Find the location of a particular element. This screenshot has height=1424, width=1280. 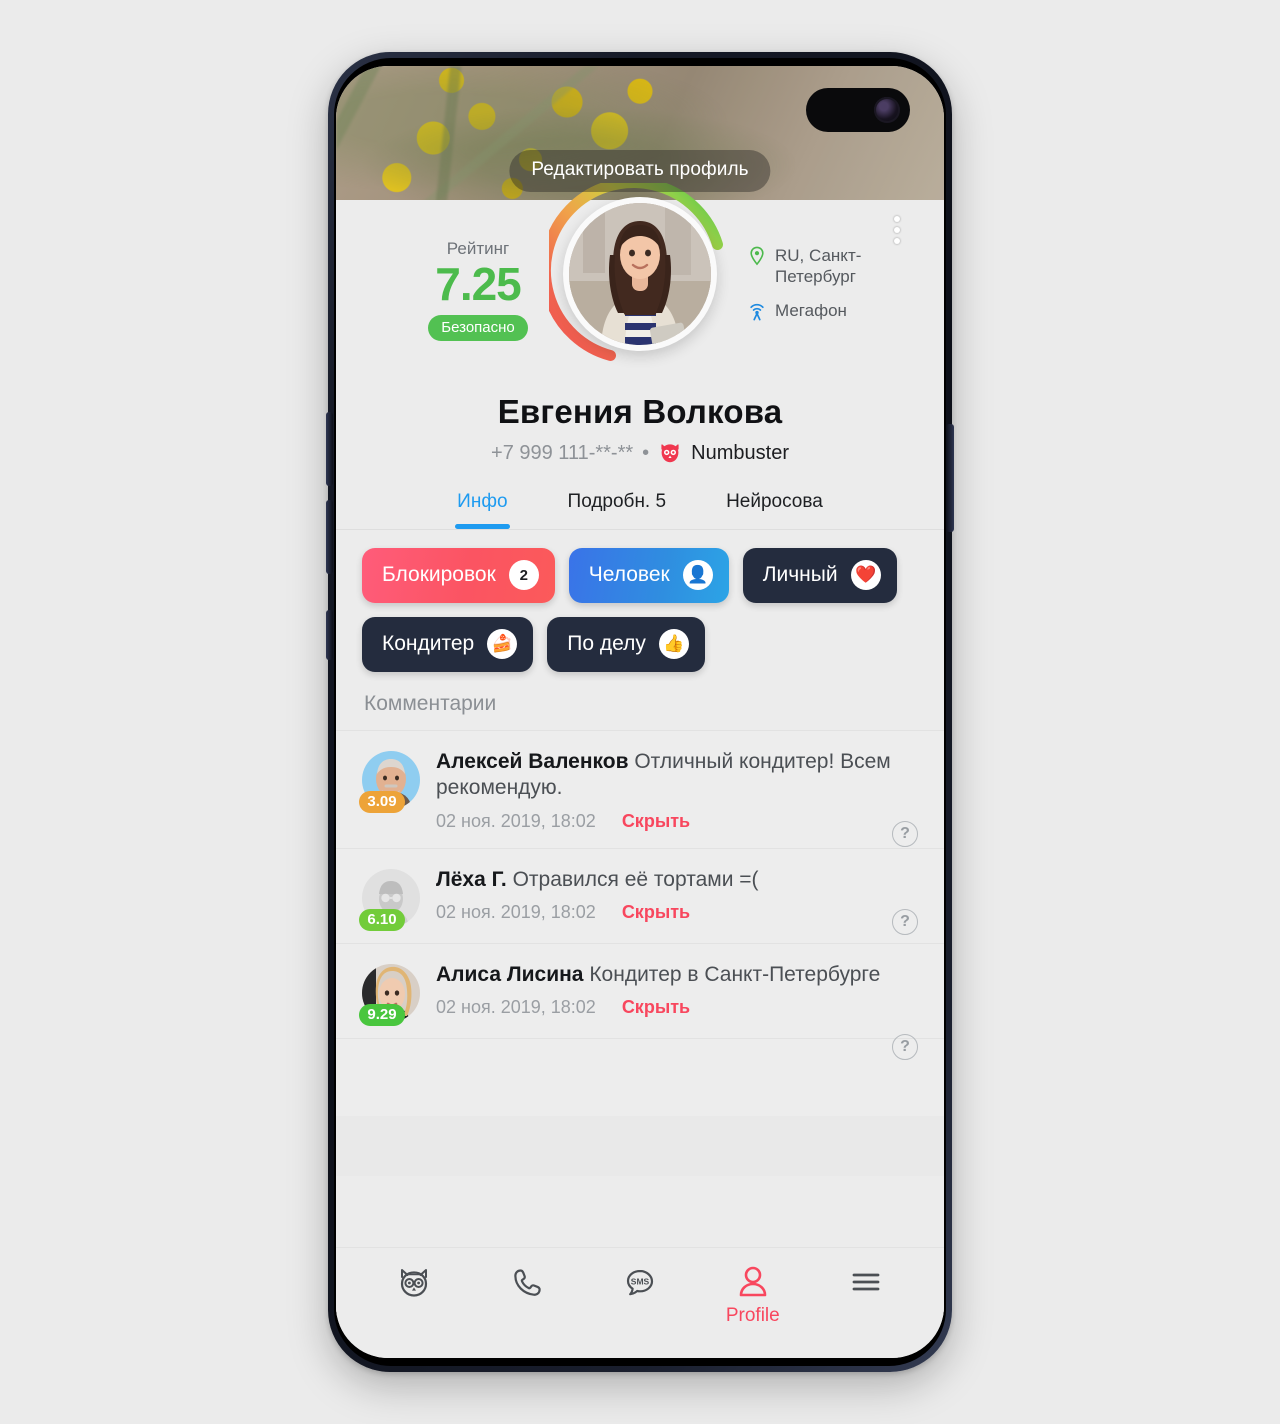

comment-score-badge: 9.29 is located at coordinates (382, 1014).